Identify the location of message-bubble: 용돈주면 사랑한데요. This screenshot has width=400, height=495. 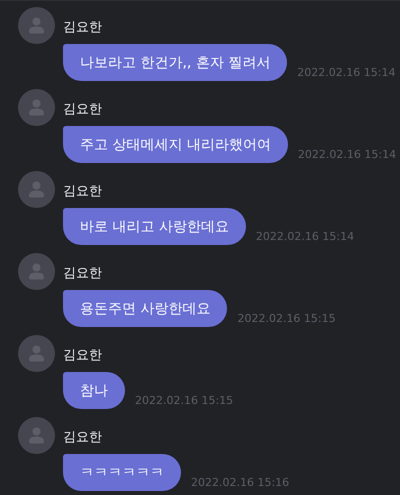
(145, 308).